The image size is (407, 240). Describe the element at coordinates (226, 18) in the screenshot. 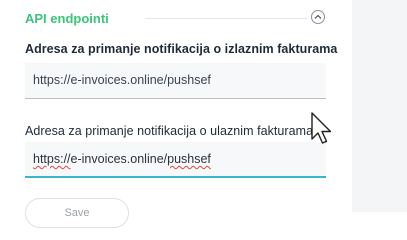

I see `section-divider` at that location.